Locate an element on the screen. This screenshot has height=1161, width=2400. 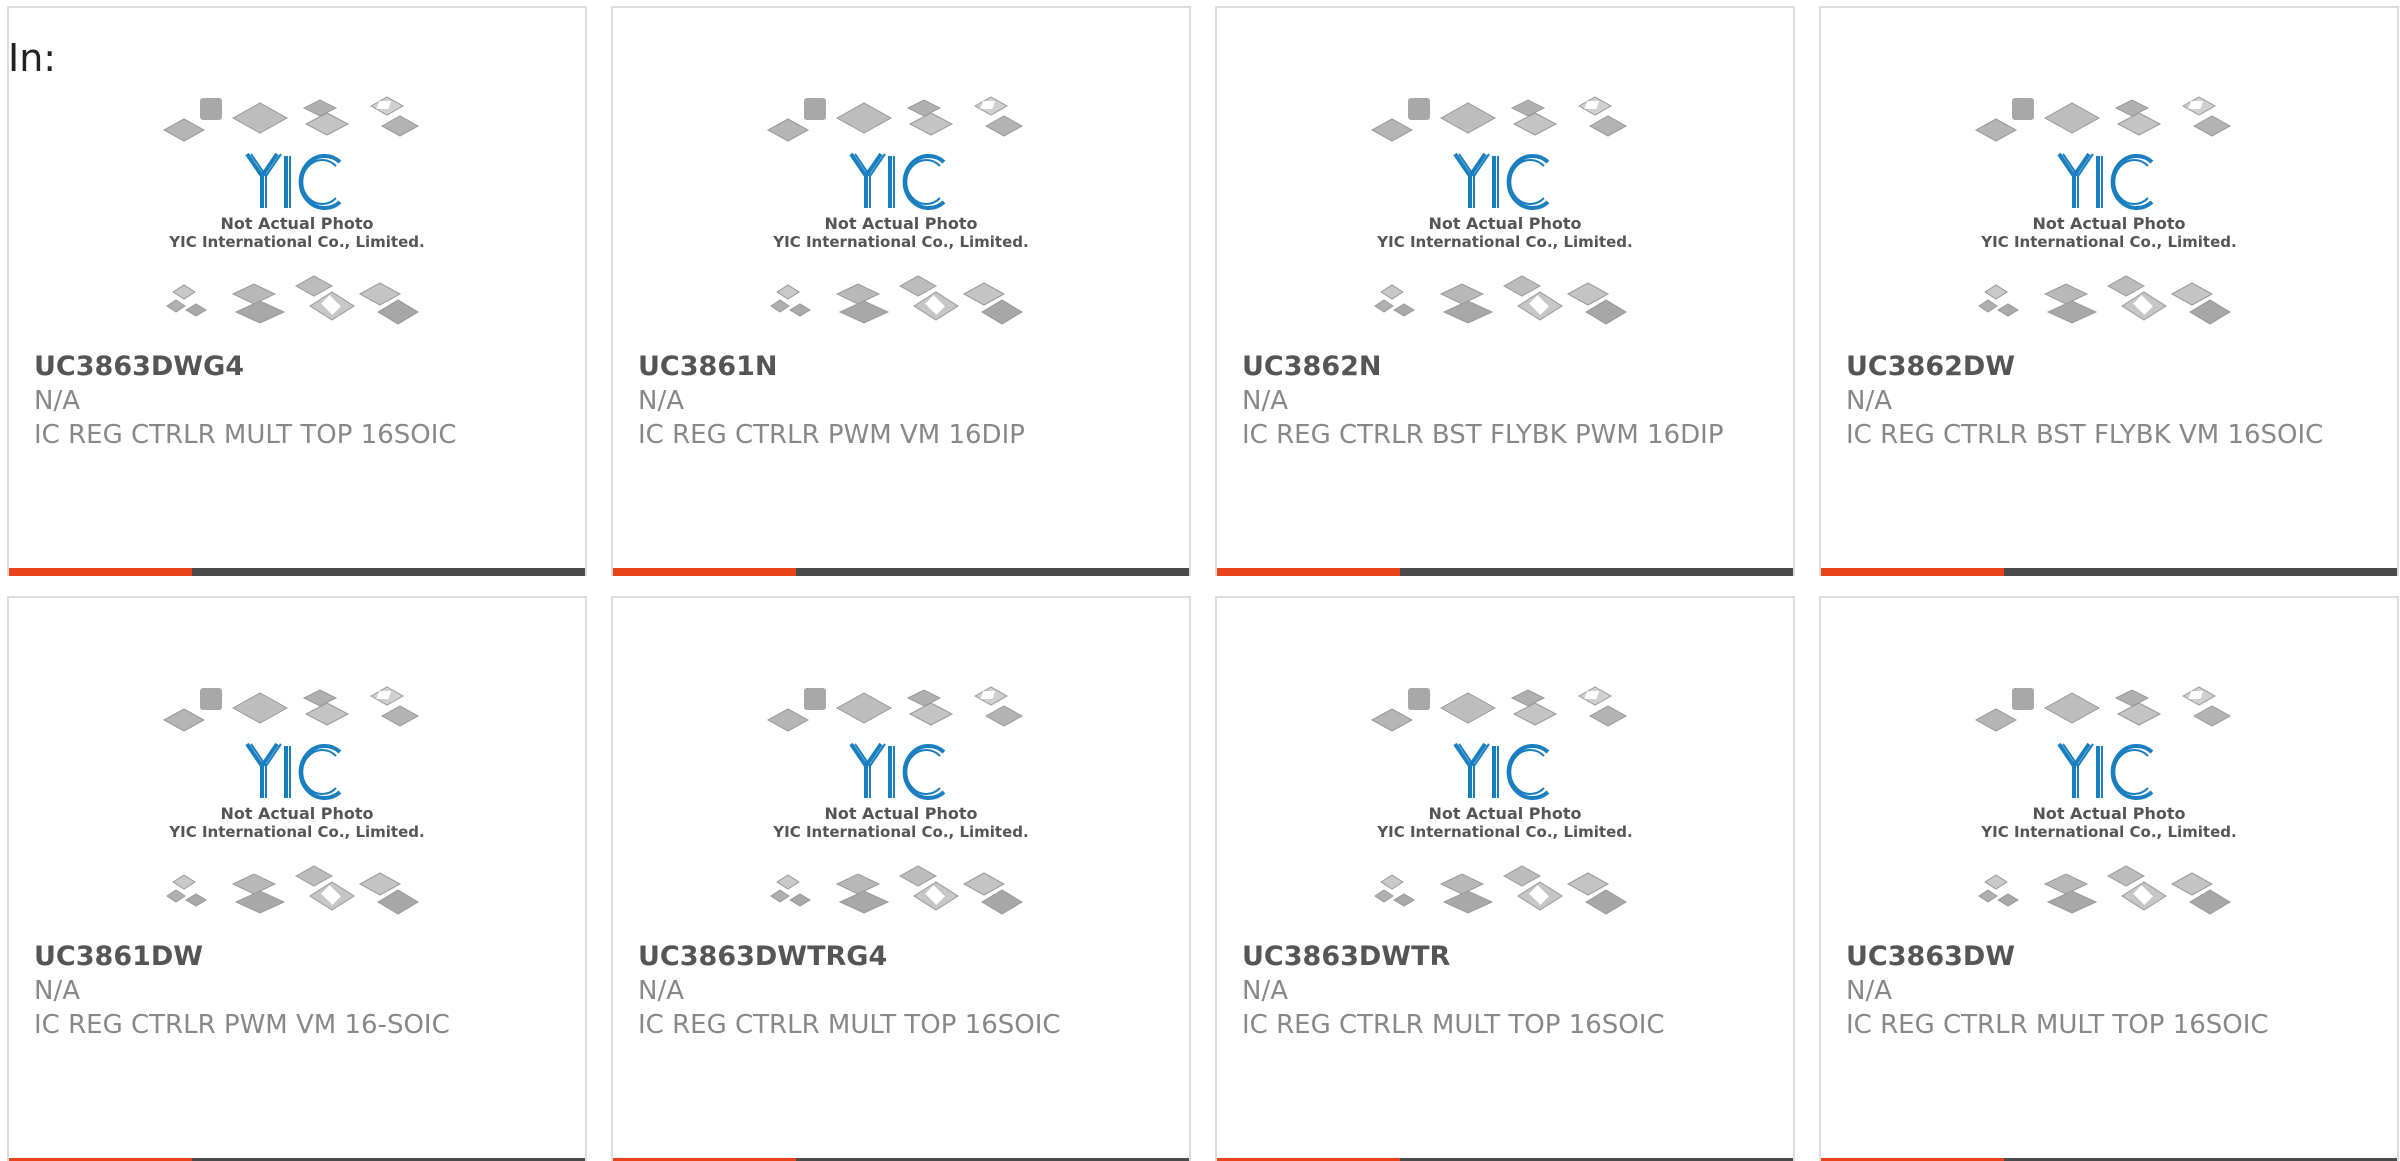
filter-label: In: is located at coordinates (32, 58).